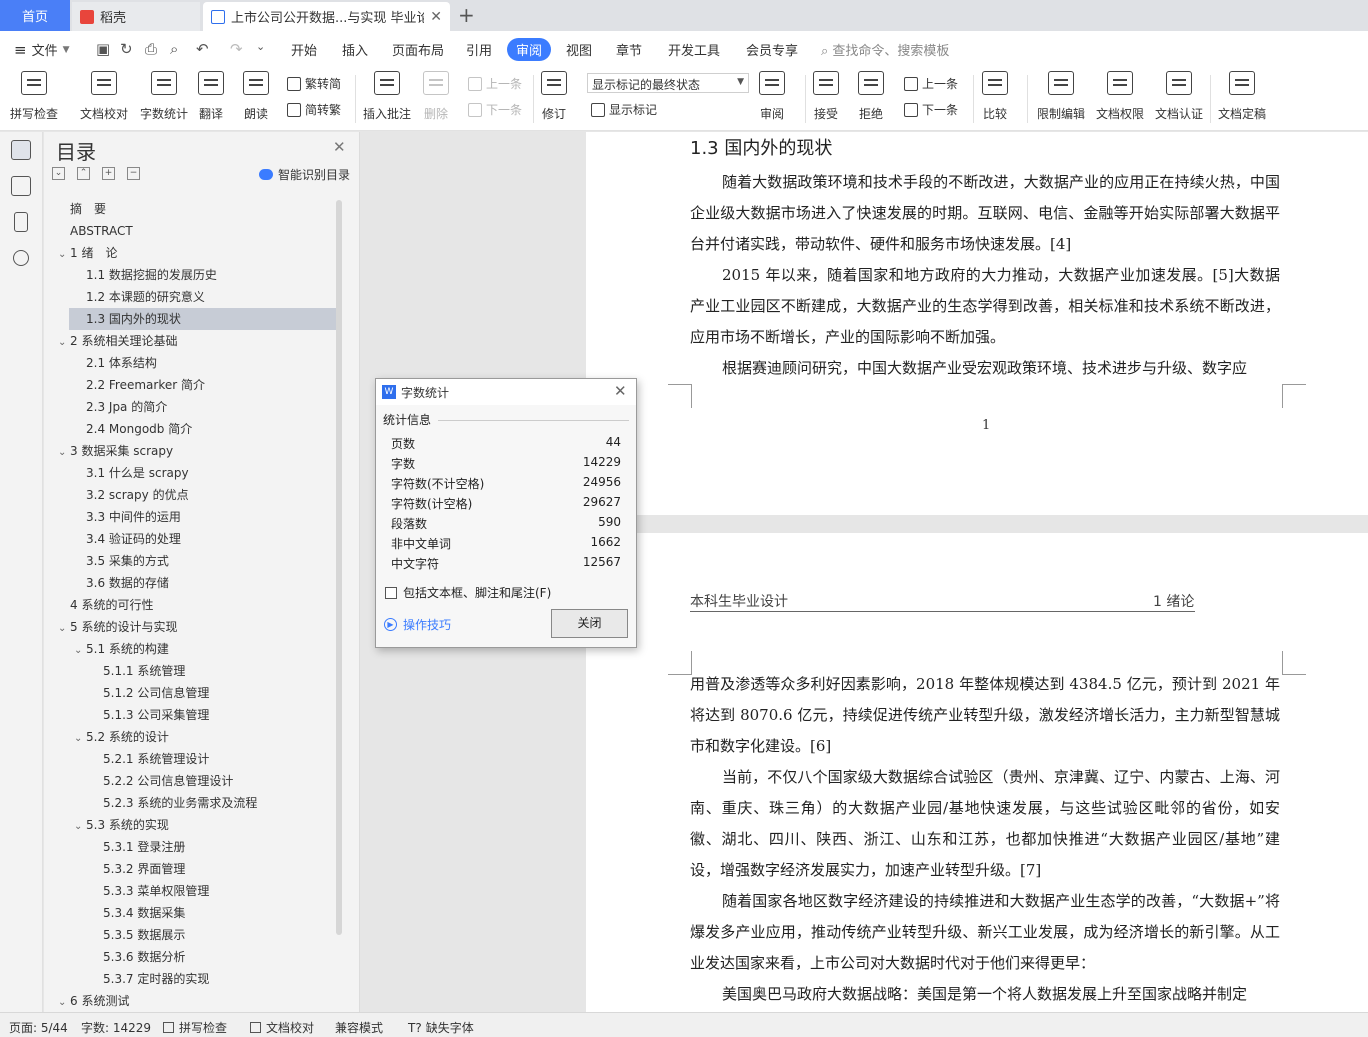  What do you see at coordinates (213, 803) in the screenshot?
I see `toc-item: 5.2.3 系统的业务需求及流程` at bounding box center [213, 803].